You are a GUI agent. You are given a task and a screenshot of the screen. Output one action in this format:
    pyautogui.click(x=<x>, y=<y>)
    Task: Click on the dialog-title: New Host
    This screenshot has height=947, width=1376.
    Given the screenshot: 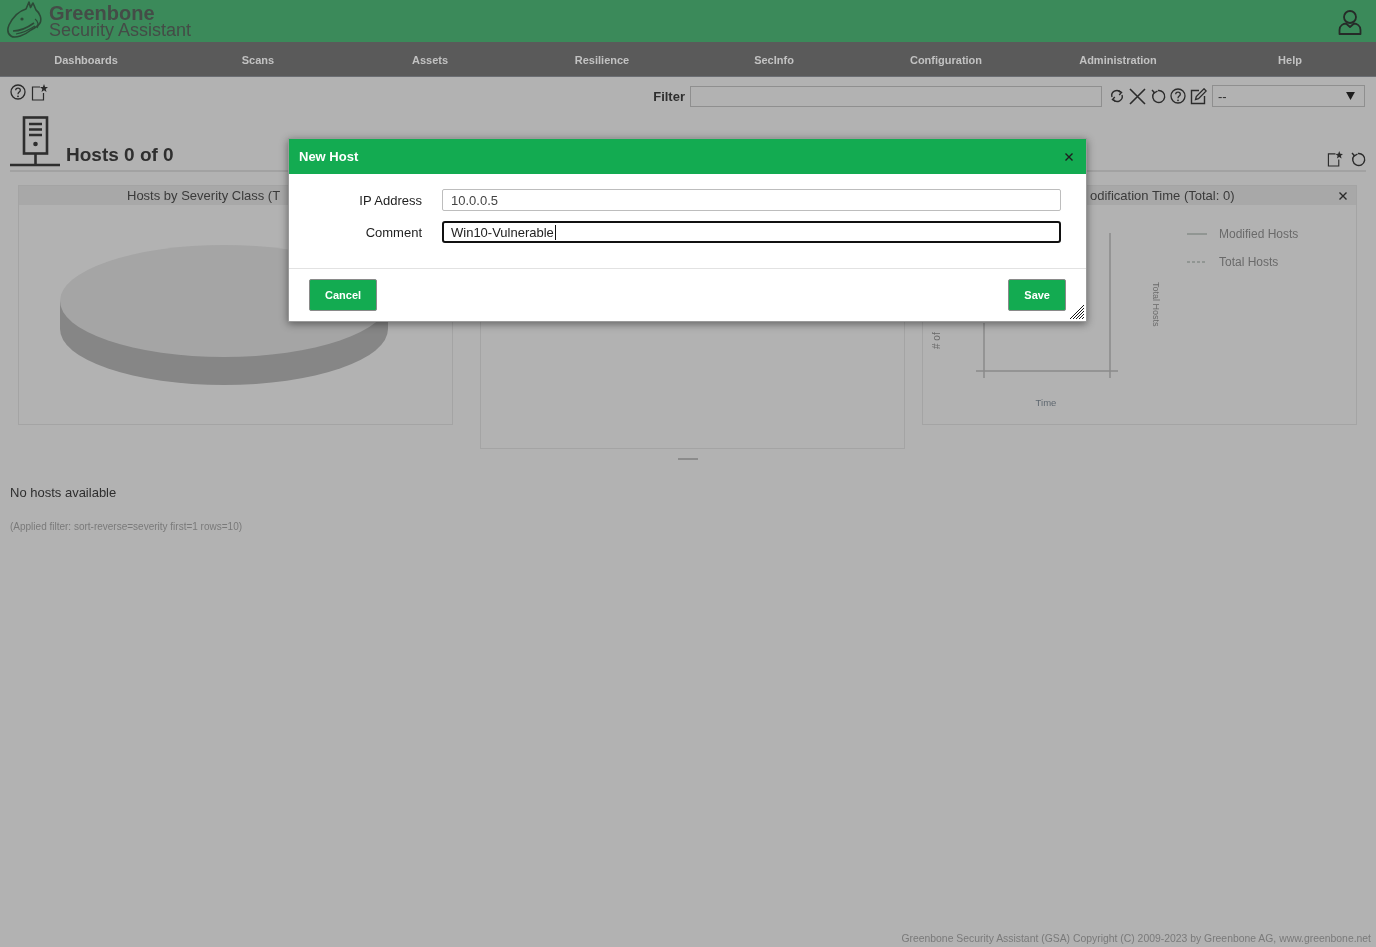 What is the action you would take?
    pyautogui.click(x=329, y=156)
    